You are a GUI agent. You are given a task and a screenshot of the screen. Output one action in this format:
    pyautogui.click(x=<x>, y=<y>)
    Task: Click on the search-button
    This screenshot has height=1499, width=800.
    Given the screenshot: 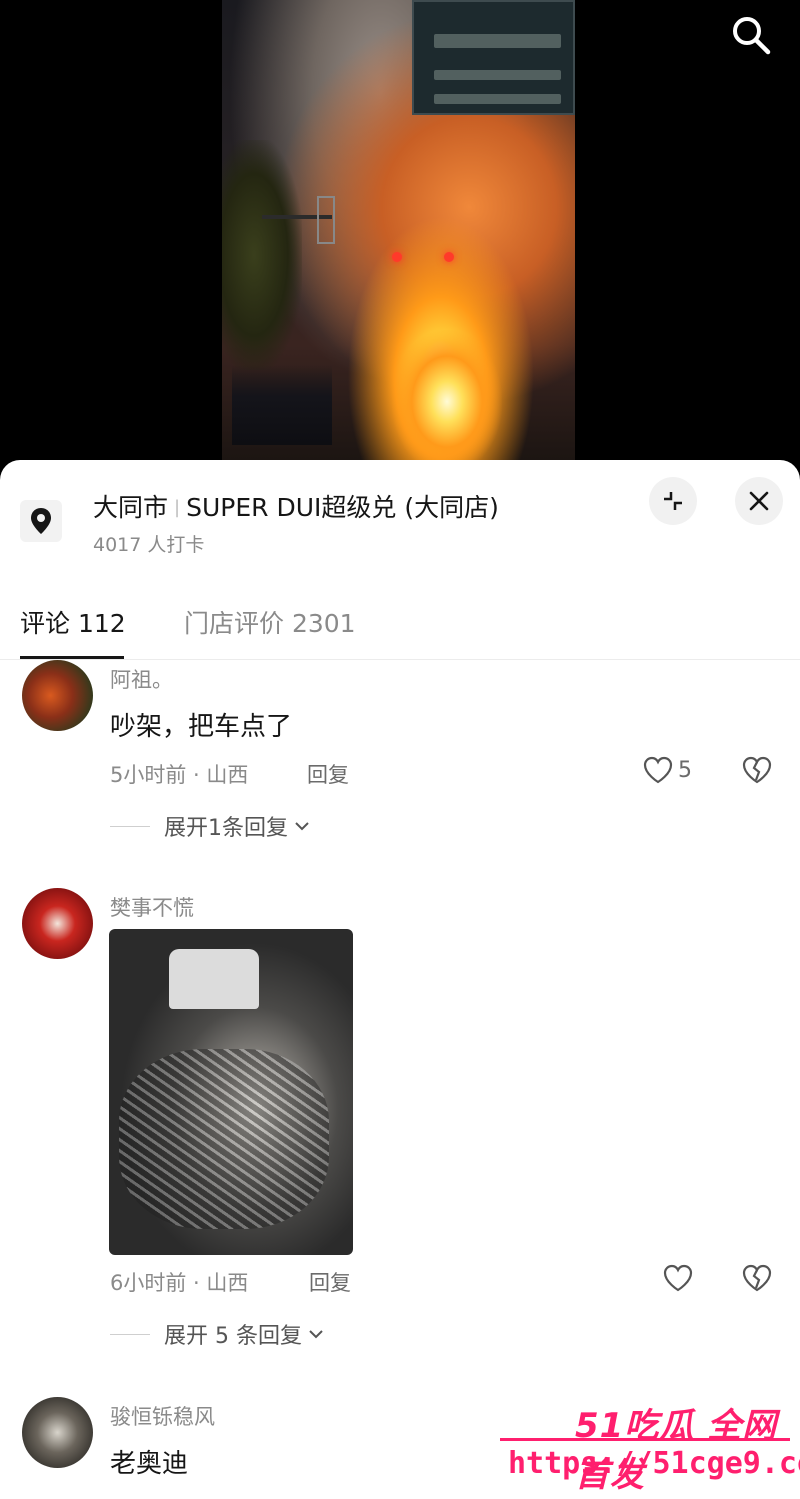 What is the action you would take?
    pyautogui.click(x=751, y=35)
    